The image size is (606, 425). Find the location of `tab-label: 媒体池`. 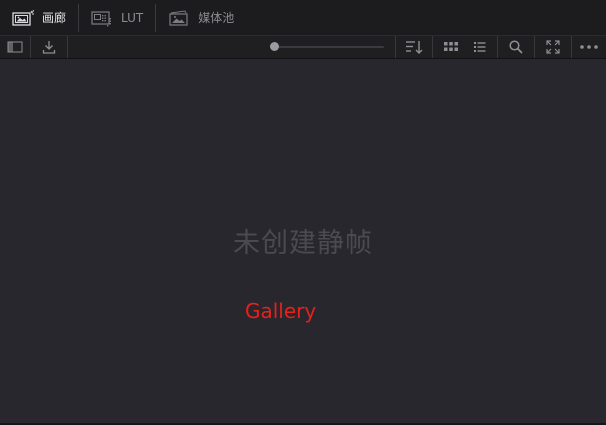

tab-label: 媒体池 is located at coordinates (216, 18).